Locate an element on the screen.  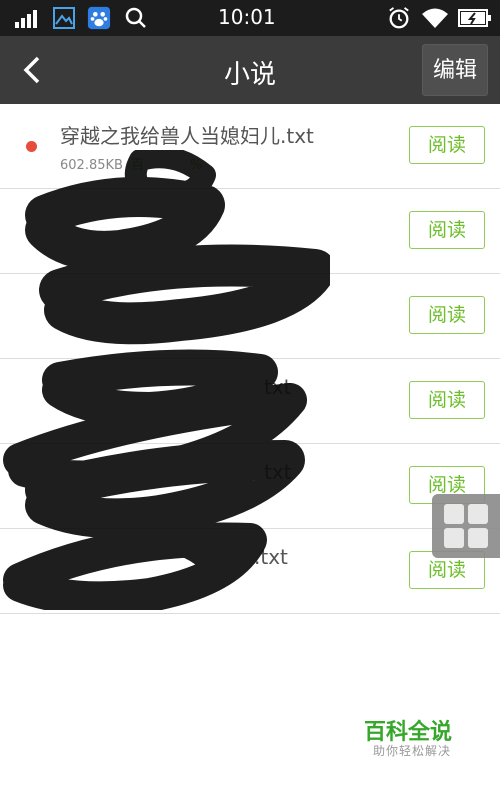
file-name: 穿越之我给兽人当媳妇儿.txt is located at coordinates (187, 136).